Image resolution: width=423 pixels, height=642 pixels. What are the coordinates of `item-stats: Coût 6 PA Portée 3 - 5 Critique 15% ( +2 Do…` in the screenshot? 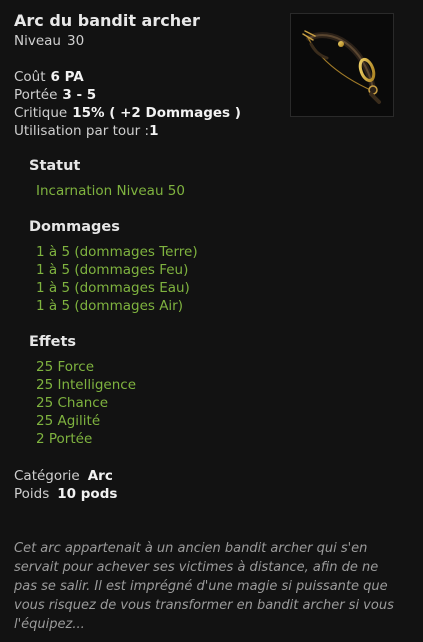 It's located at (127, 104).